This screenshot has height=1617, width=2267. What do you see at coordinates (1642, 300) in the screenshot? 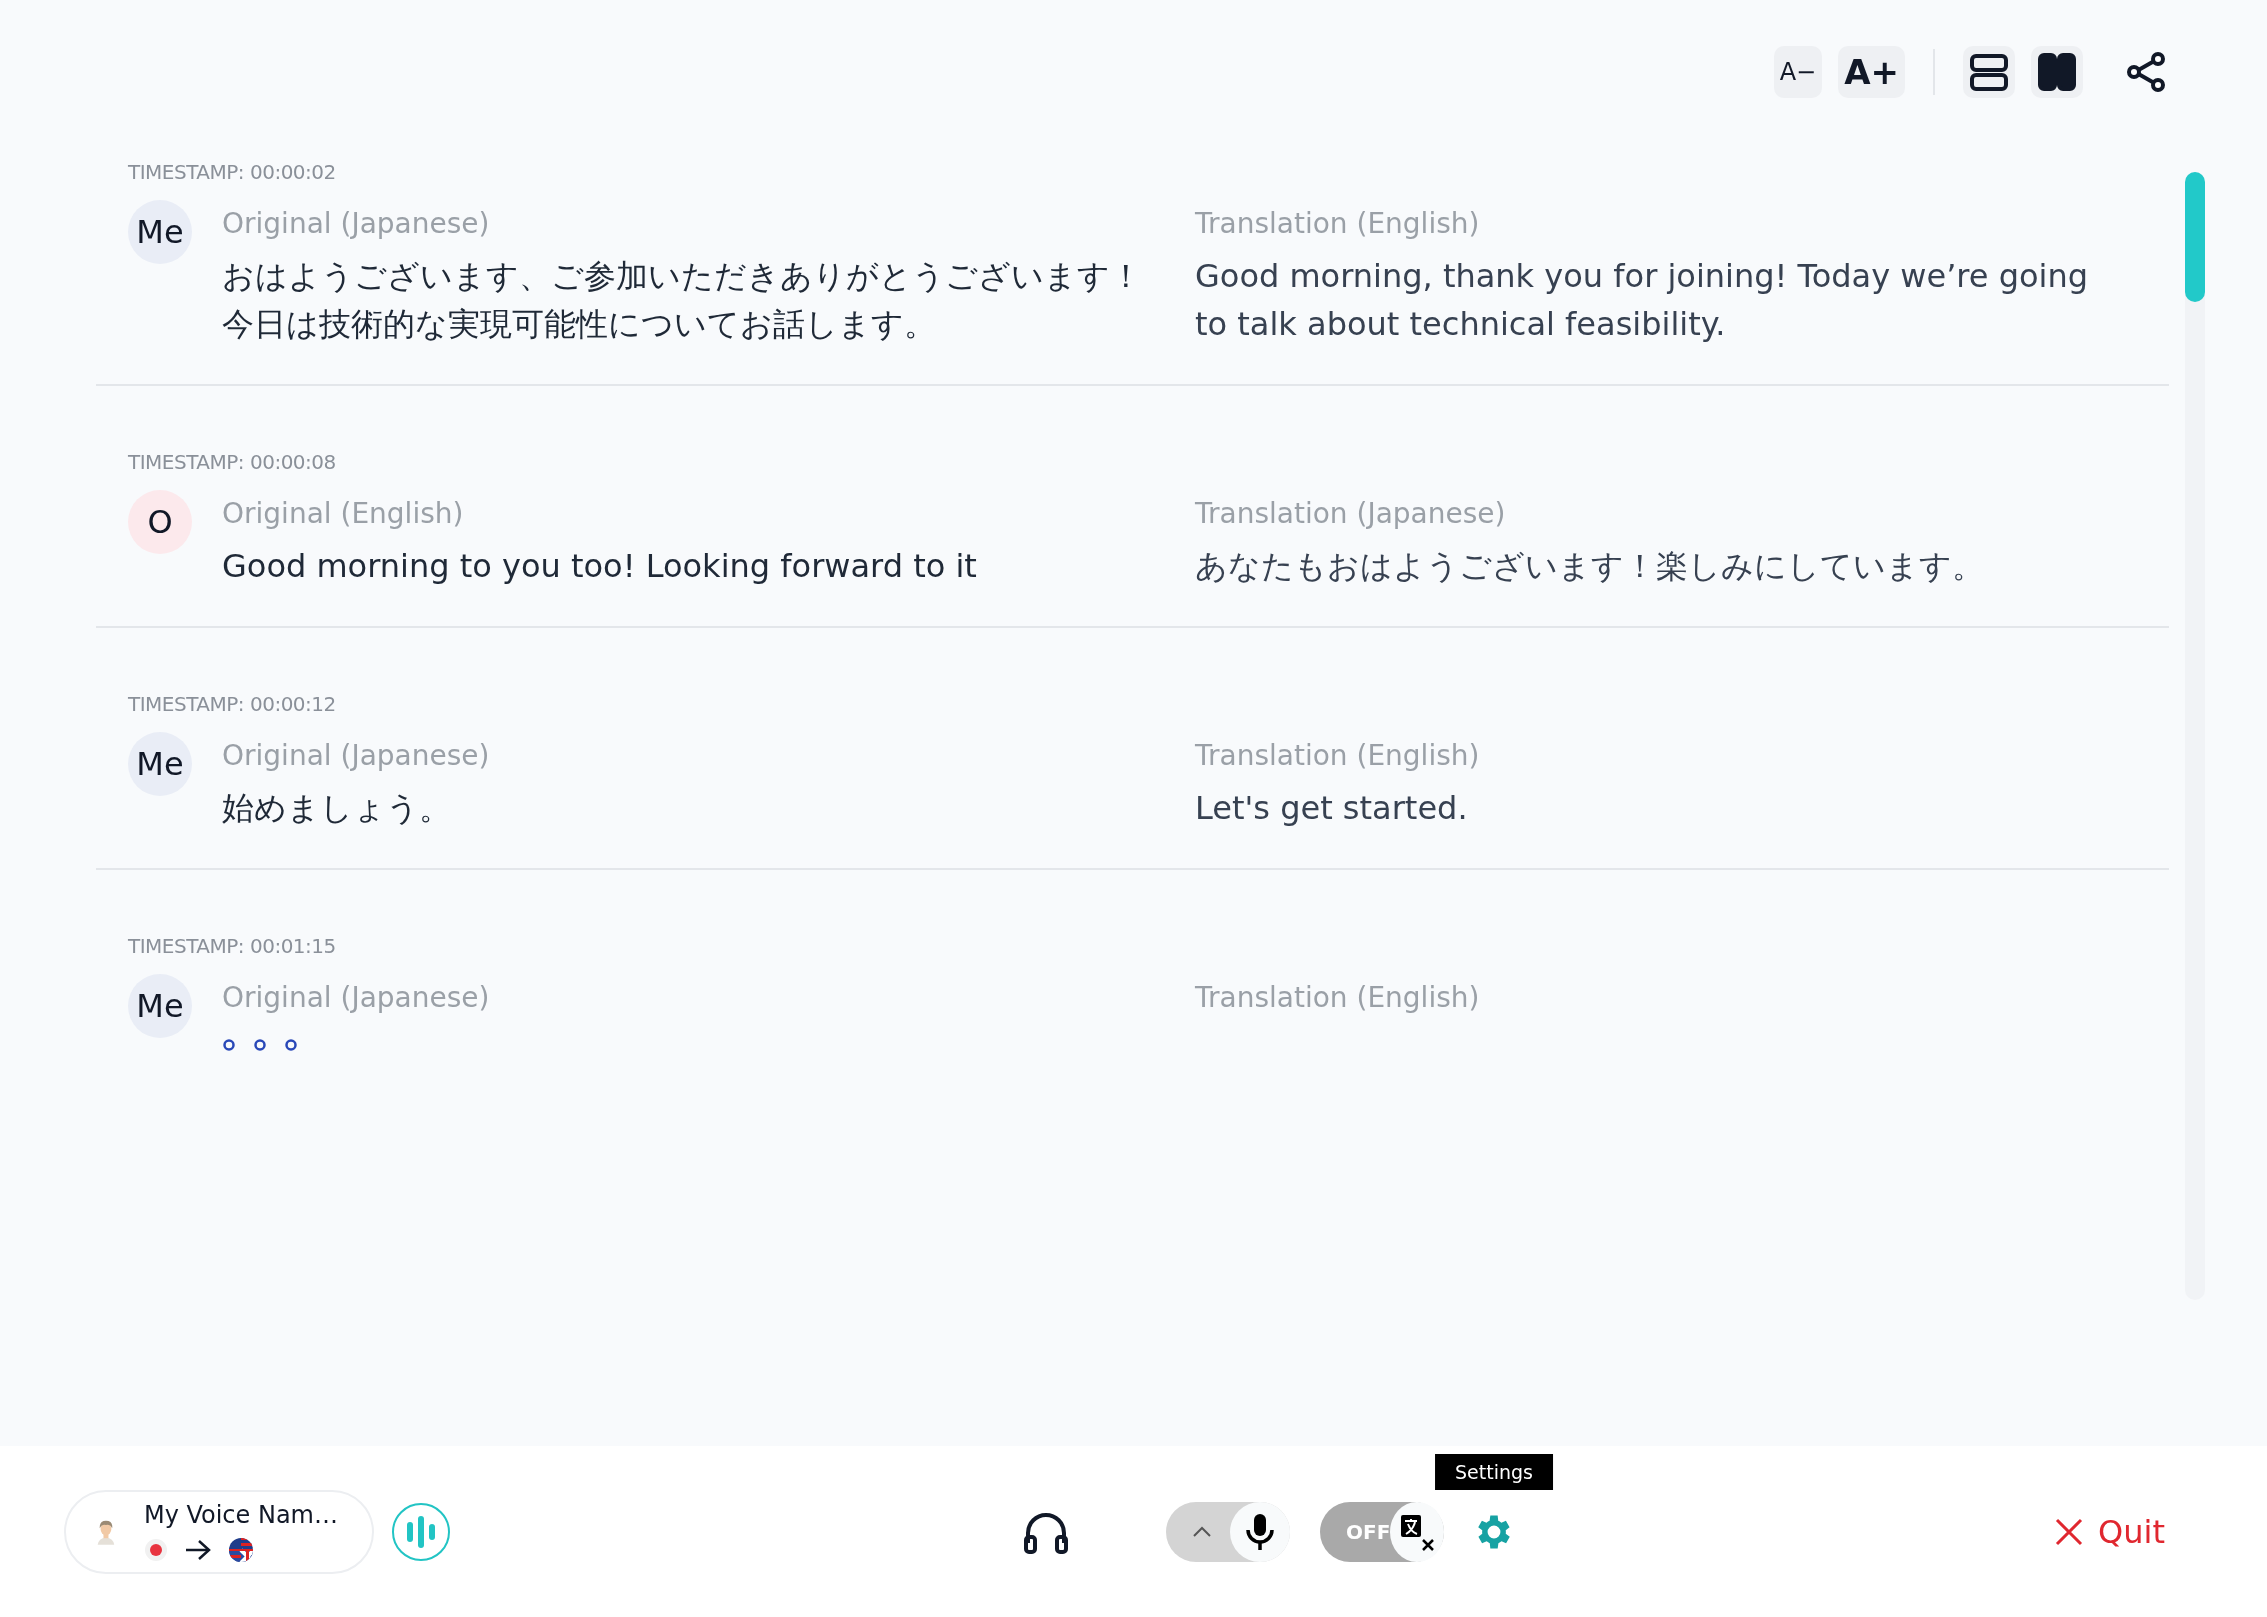
I see `translation-text: Good morning, thank you for joining! Today we’re going to talk about technical feasibility.` at bounding box center [1642, 300].